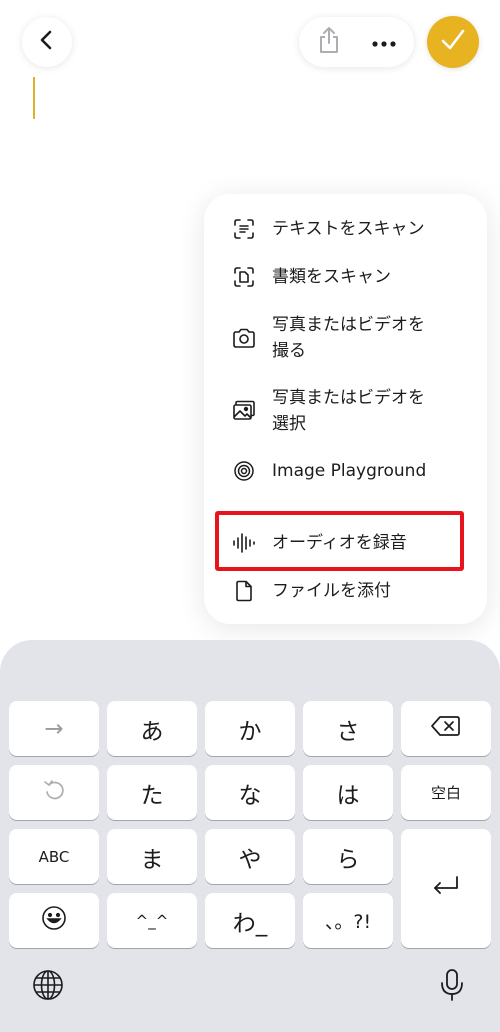 This screenshot has width=500, height=1032. Describe the element at coordinates (250, 920) in the screenshot. I see `key-wa: わ_` at that location.